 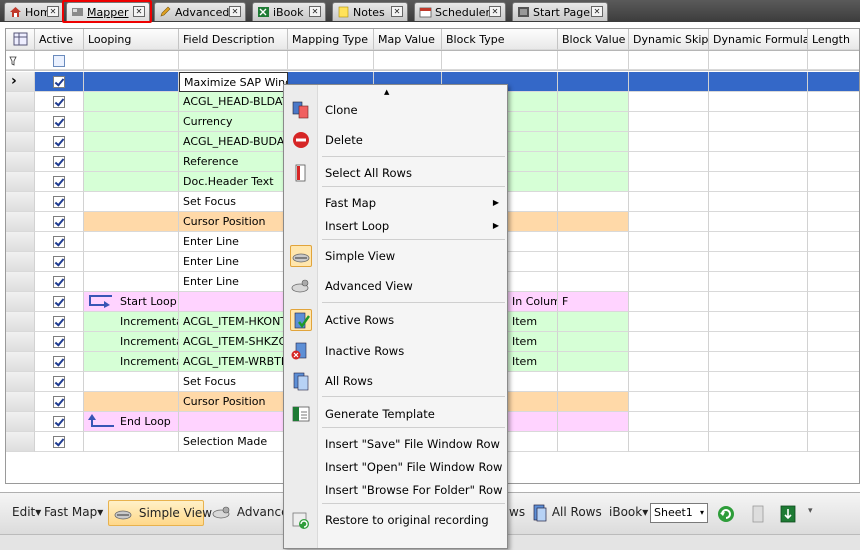 What do you see at coordinates (412, 226) in the screenshot?
I see `menu-item-insert-loop: Insert Loop ▶` at bounding box center [412, 226].